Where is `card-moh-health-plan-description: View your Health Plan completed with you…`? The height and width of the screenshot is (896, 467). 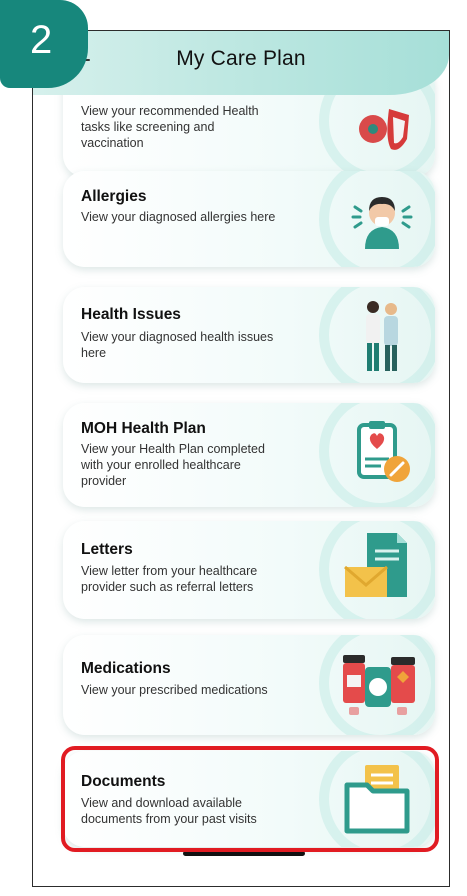 card-moh-health-plan-description: View your Health Plan completed with you… is located at coordinates (198, 465).